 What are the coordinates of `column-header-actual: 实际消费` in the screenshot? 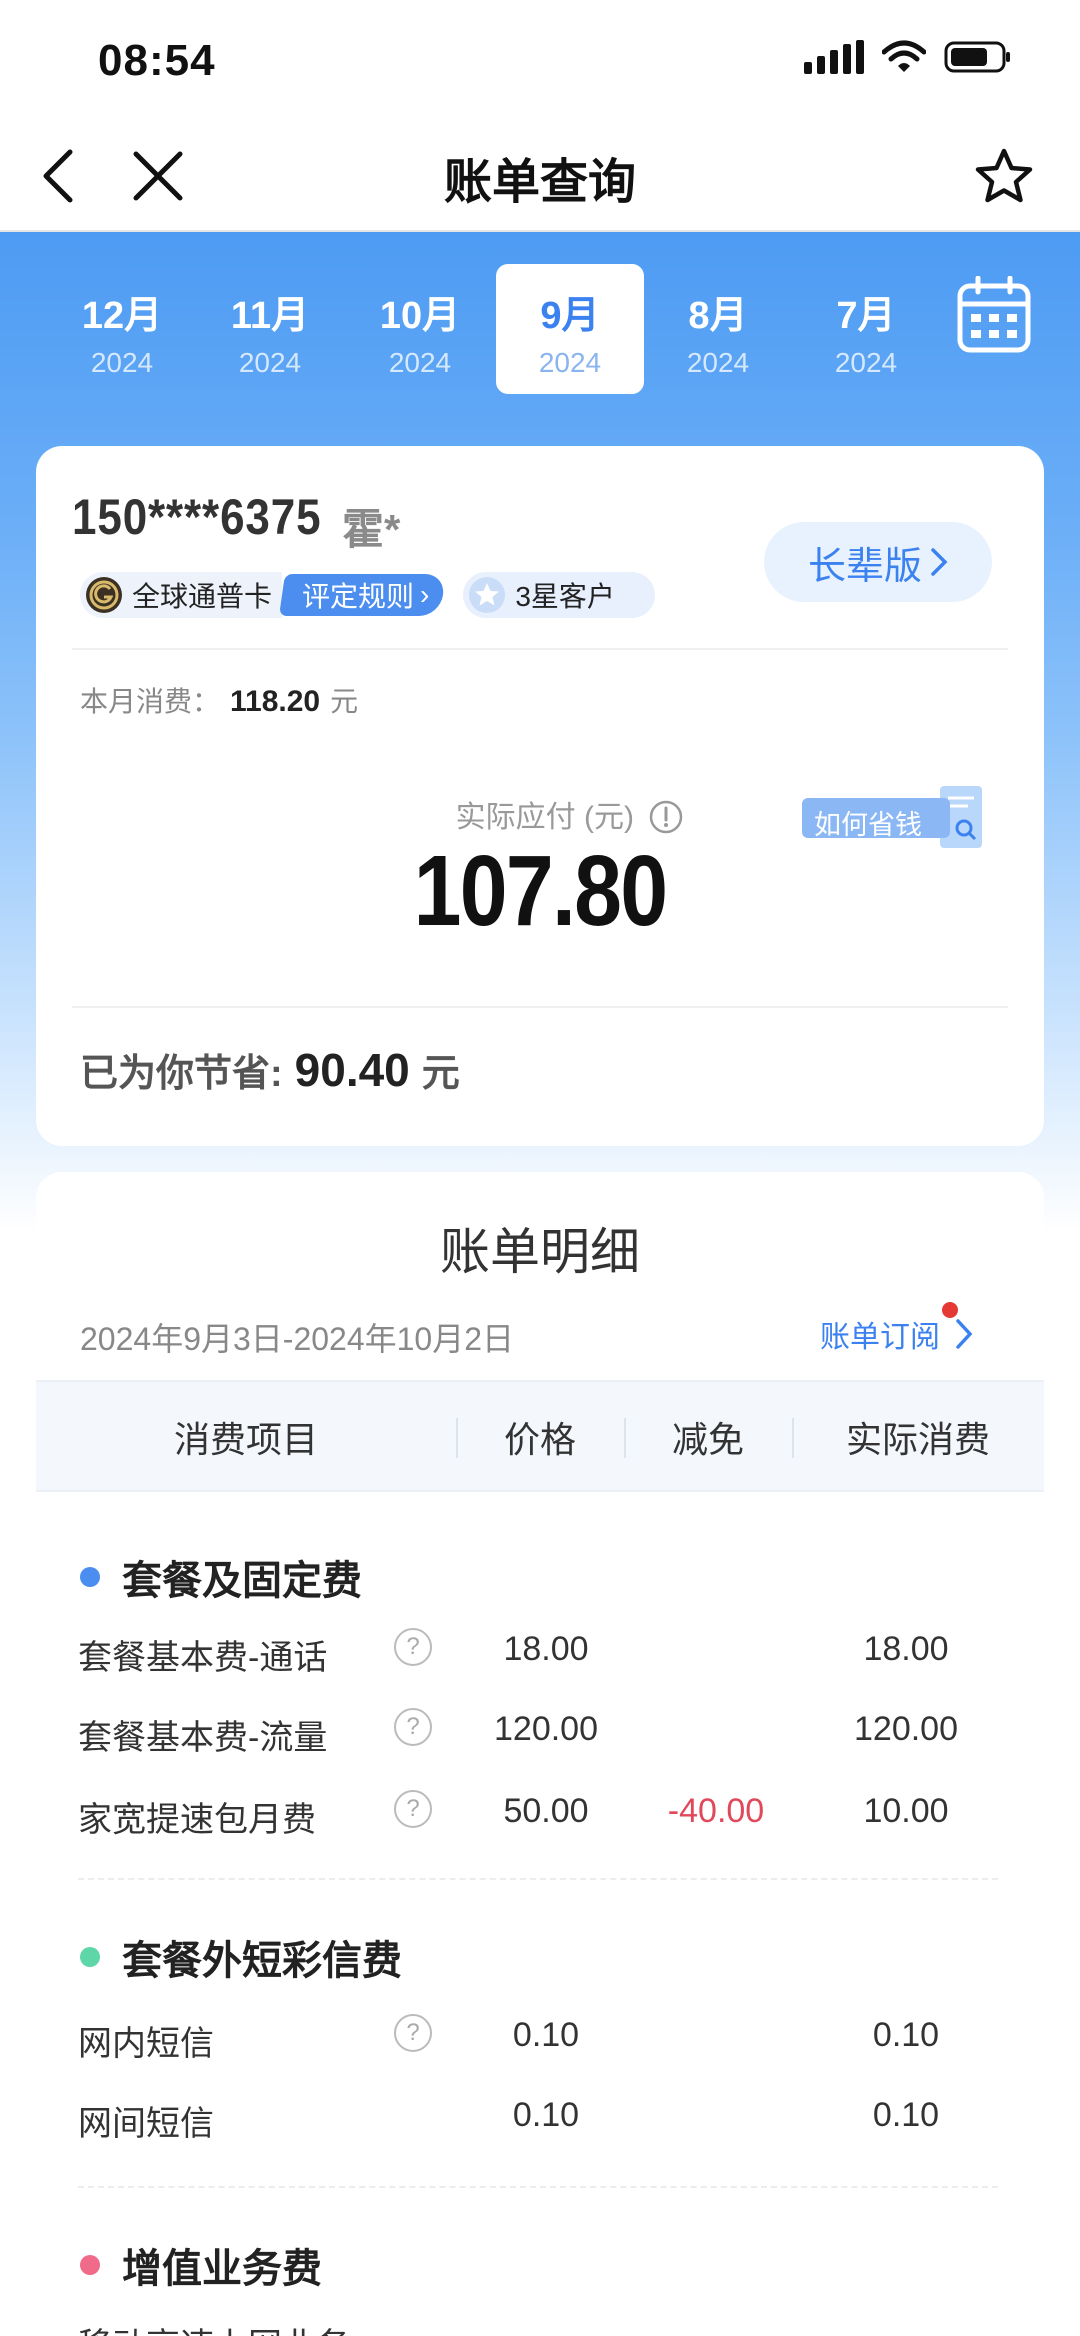 It's located at (917, 1439).